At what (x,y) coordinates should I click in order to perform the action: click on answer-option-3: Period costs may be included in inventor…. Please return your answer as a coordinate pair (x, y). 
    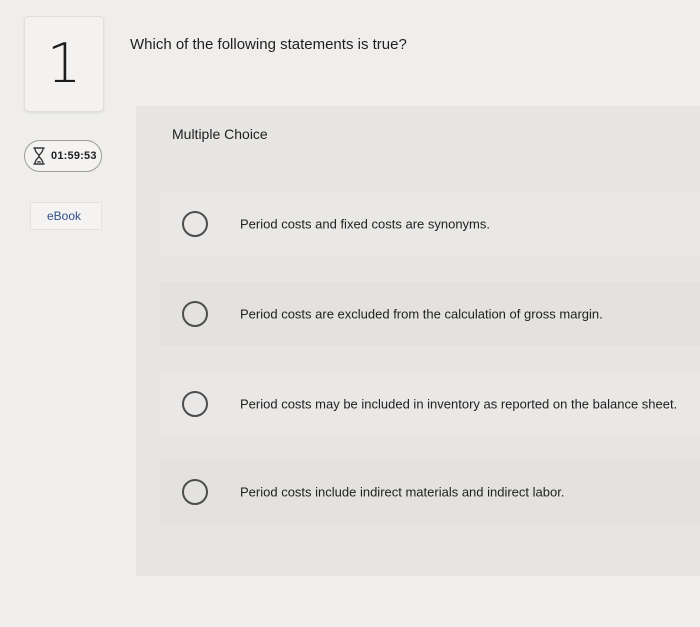
    Looking at the image, I should click on (430, 404).